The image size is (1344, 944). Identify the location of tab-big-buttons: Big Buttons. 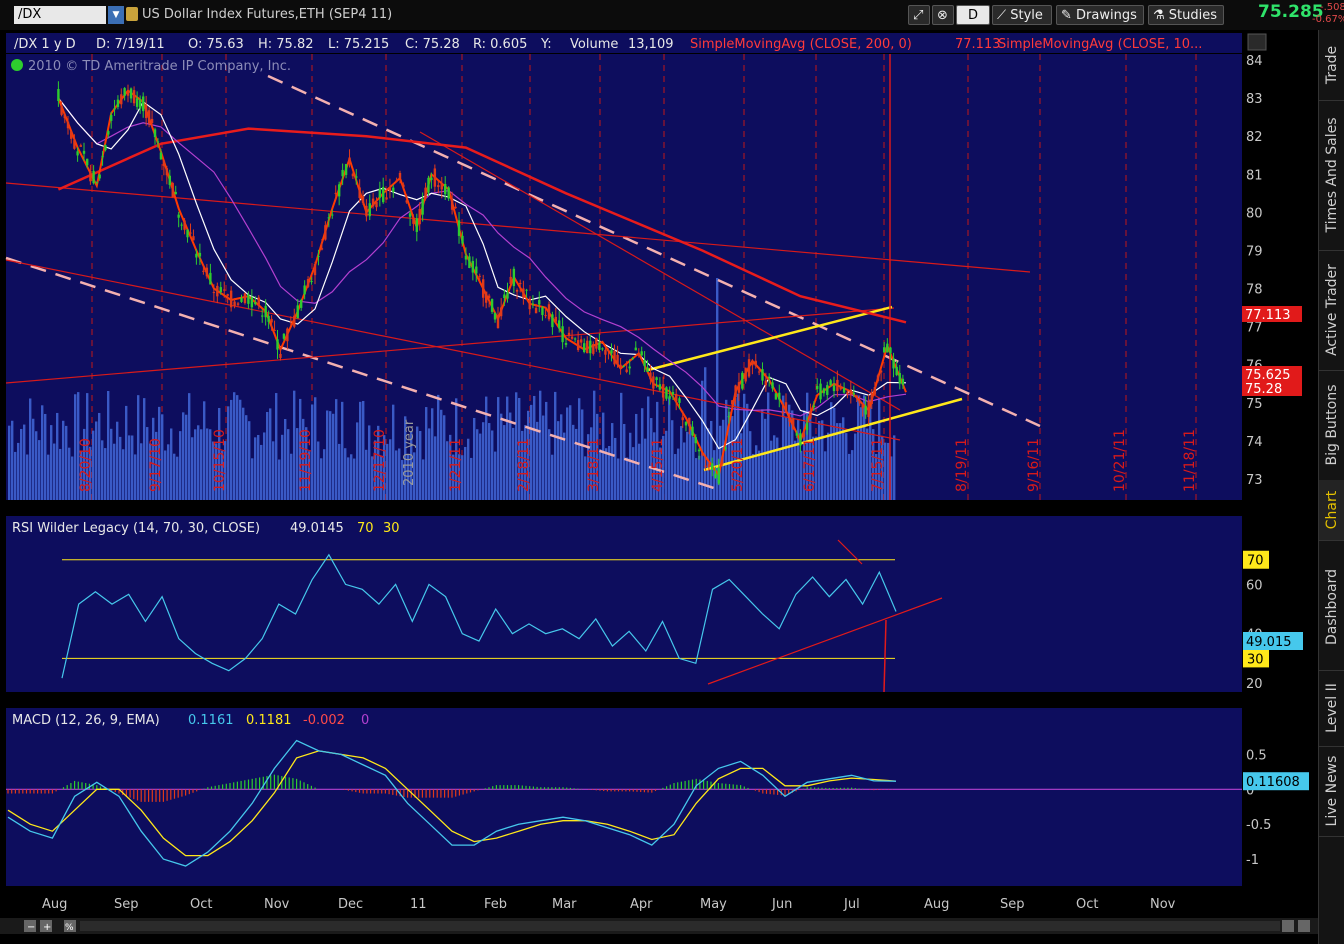
(1331, 425).